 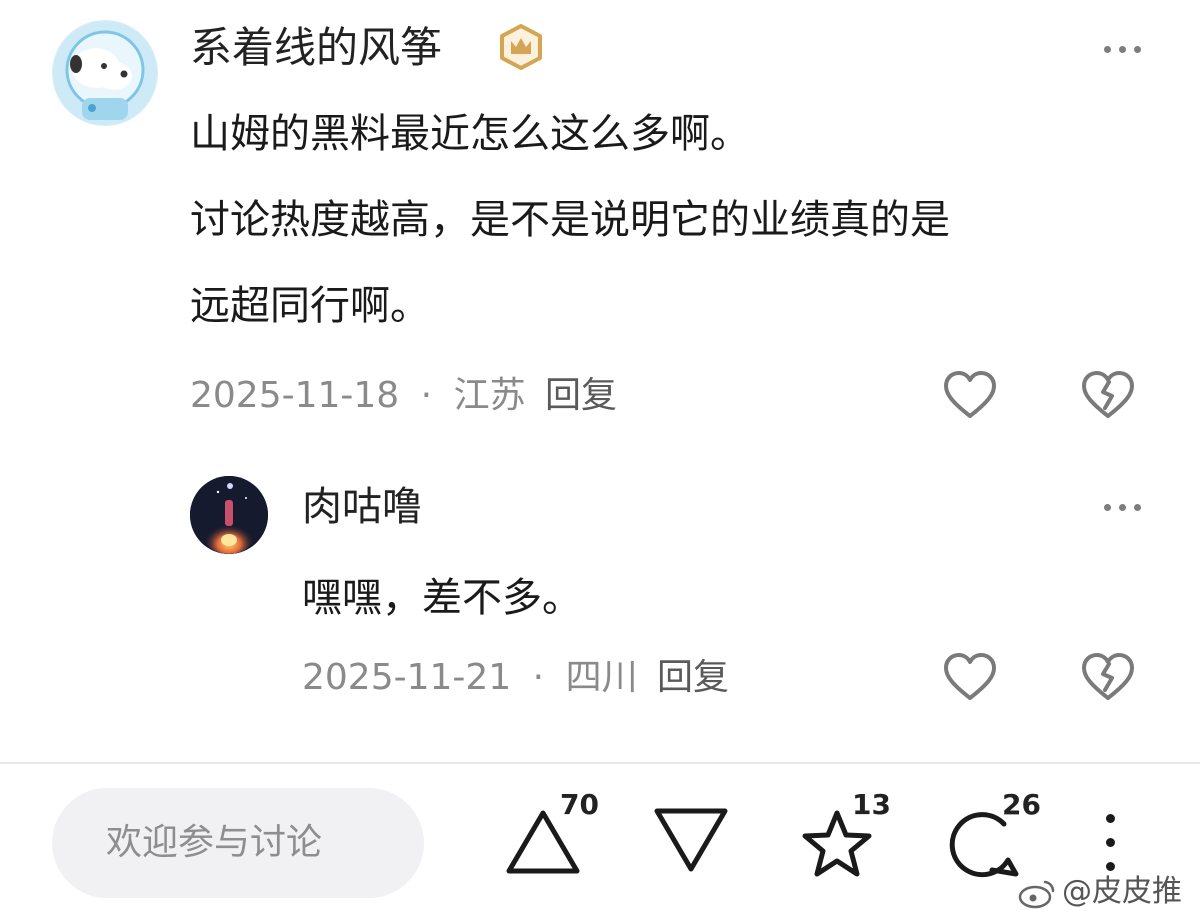 I want to click on watermark: @皮皮推, so click(x=1100, y=892).